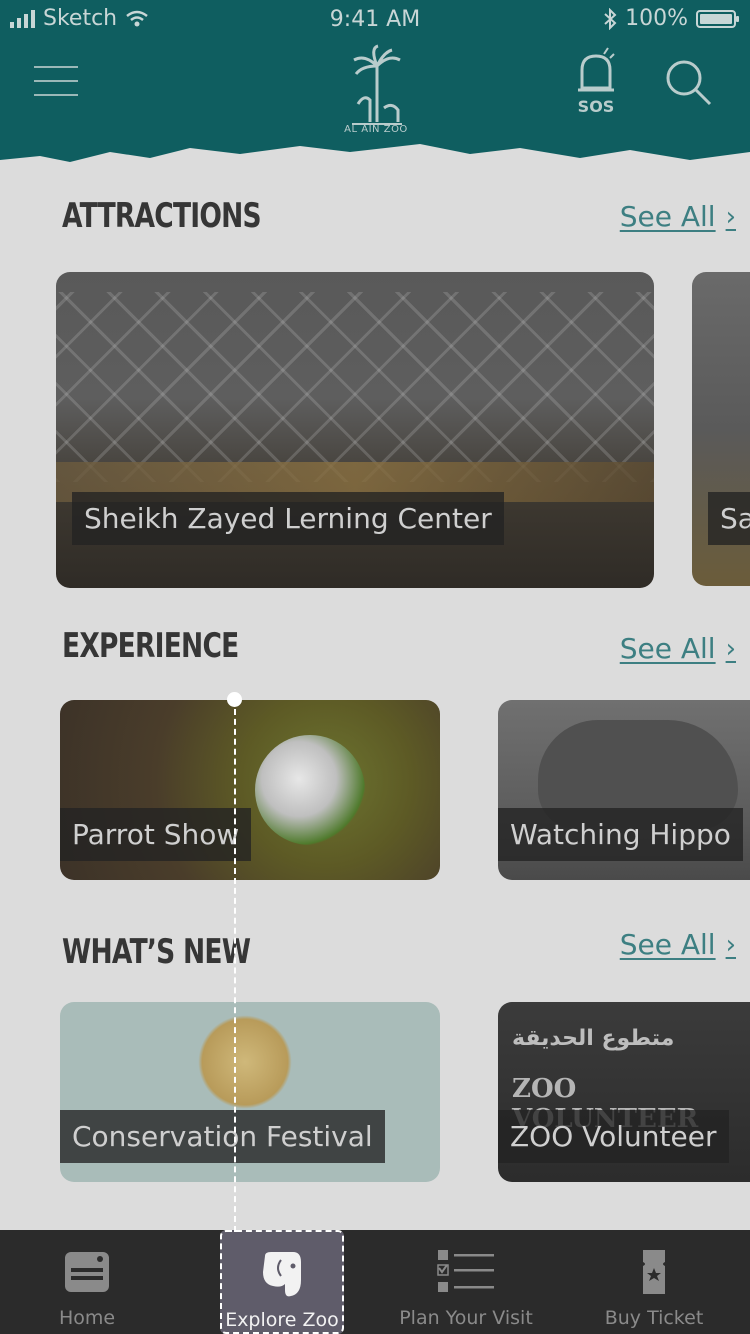 This screenshot has width=750, height=1334. Describe the element at coordinates (654, 1272) in the screenshot. I see `ticket-icon` at that location.